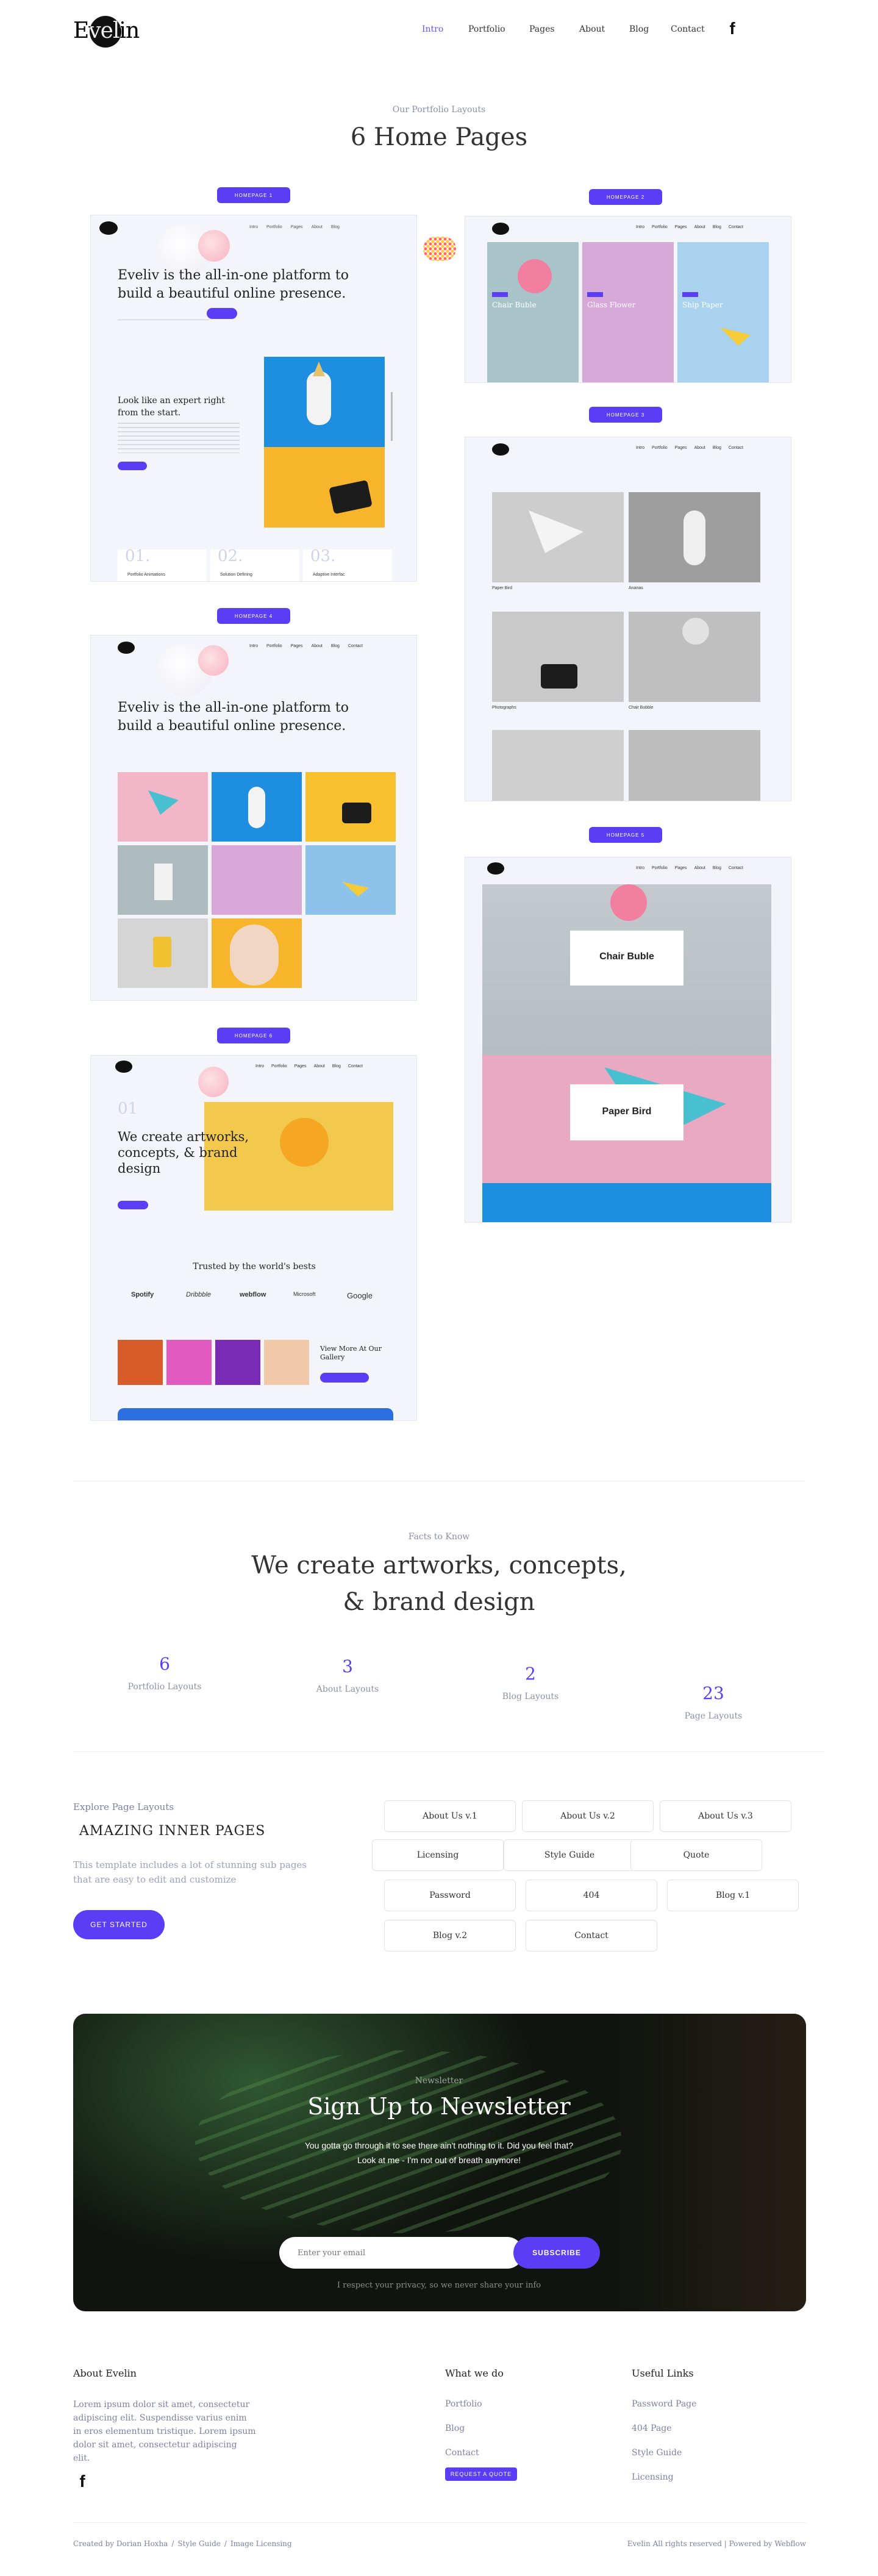 The image size is (878, 2576). Describe the element at coordinates (324, 487) in the screenshot. I see `camera-image` at that location.